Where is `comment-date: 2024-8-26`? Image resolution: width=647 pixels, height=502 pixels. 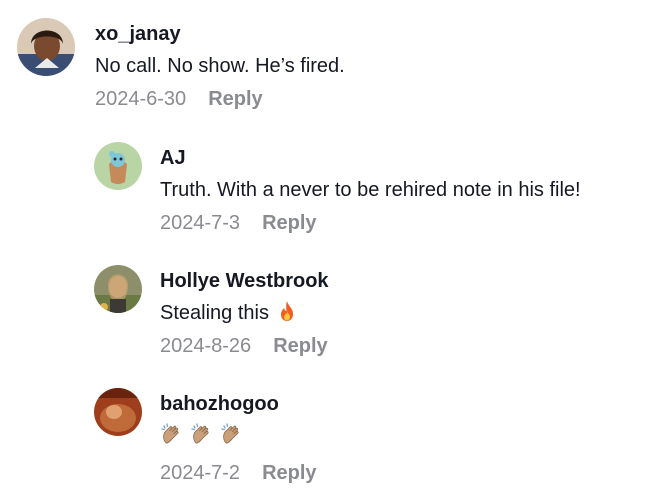
comment-date: 2024-8-26 is located at coordinates (206, 346).